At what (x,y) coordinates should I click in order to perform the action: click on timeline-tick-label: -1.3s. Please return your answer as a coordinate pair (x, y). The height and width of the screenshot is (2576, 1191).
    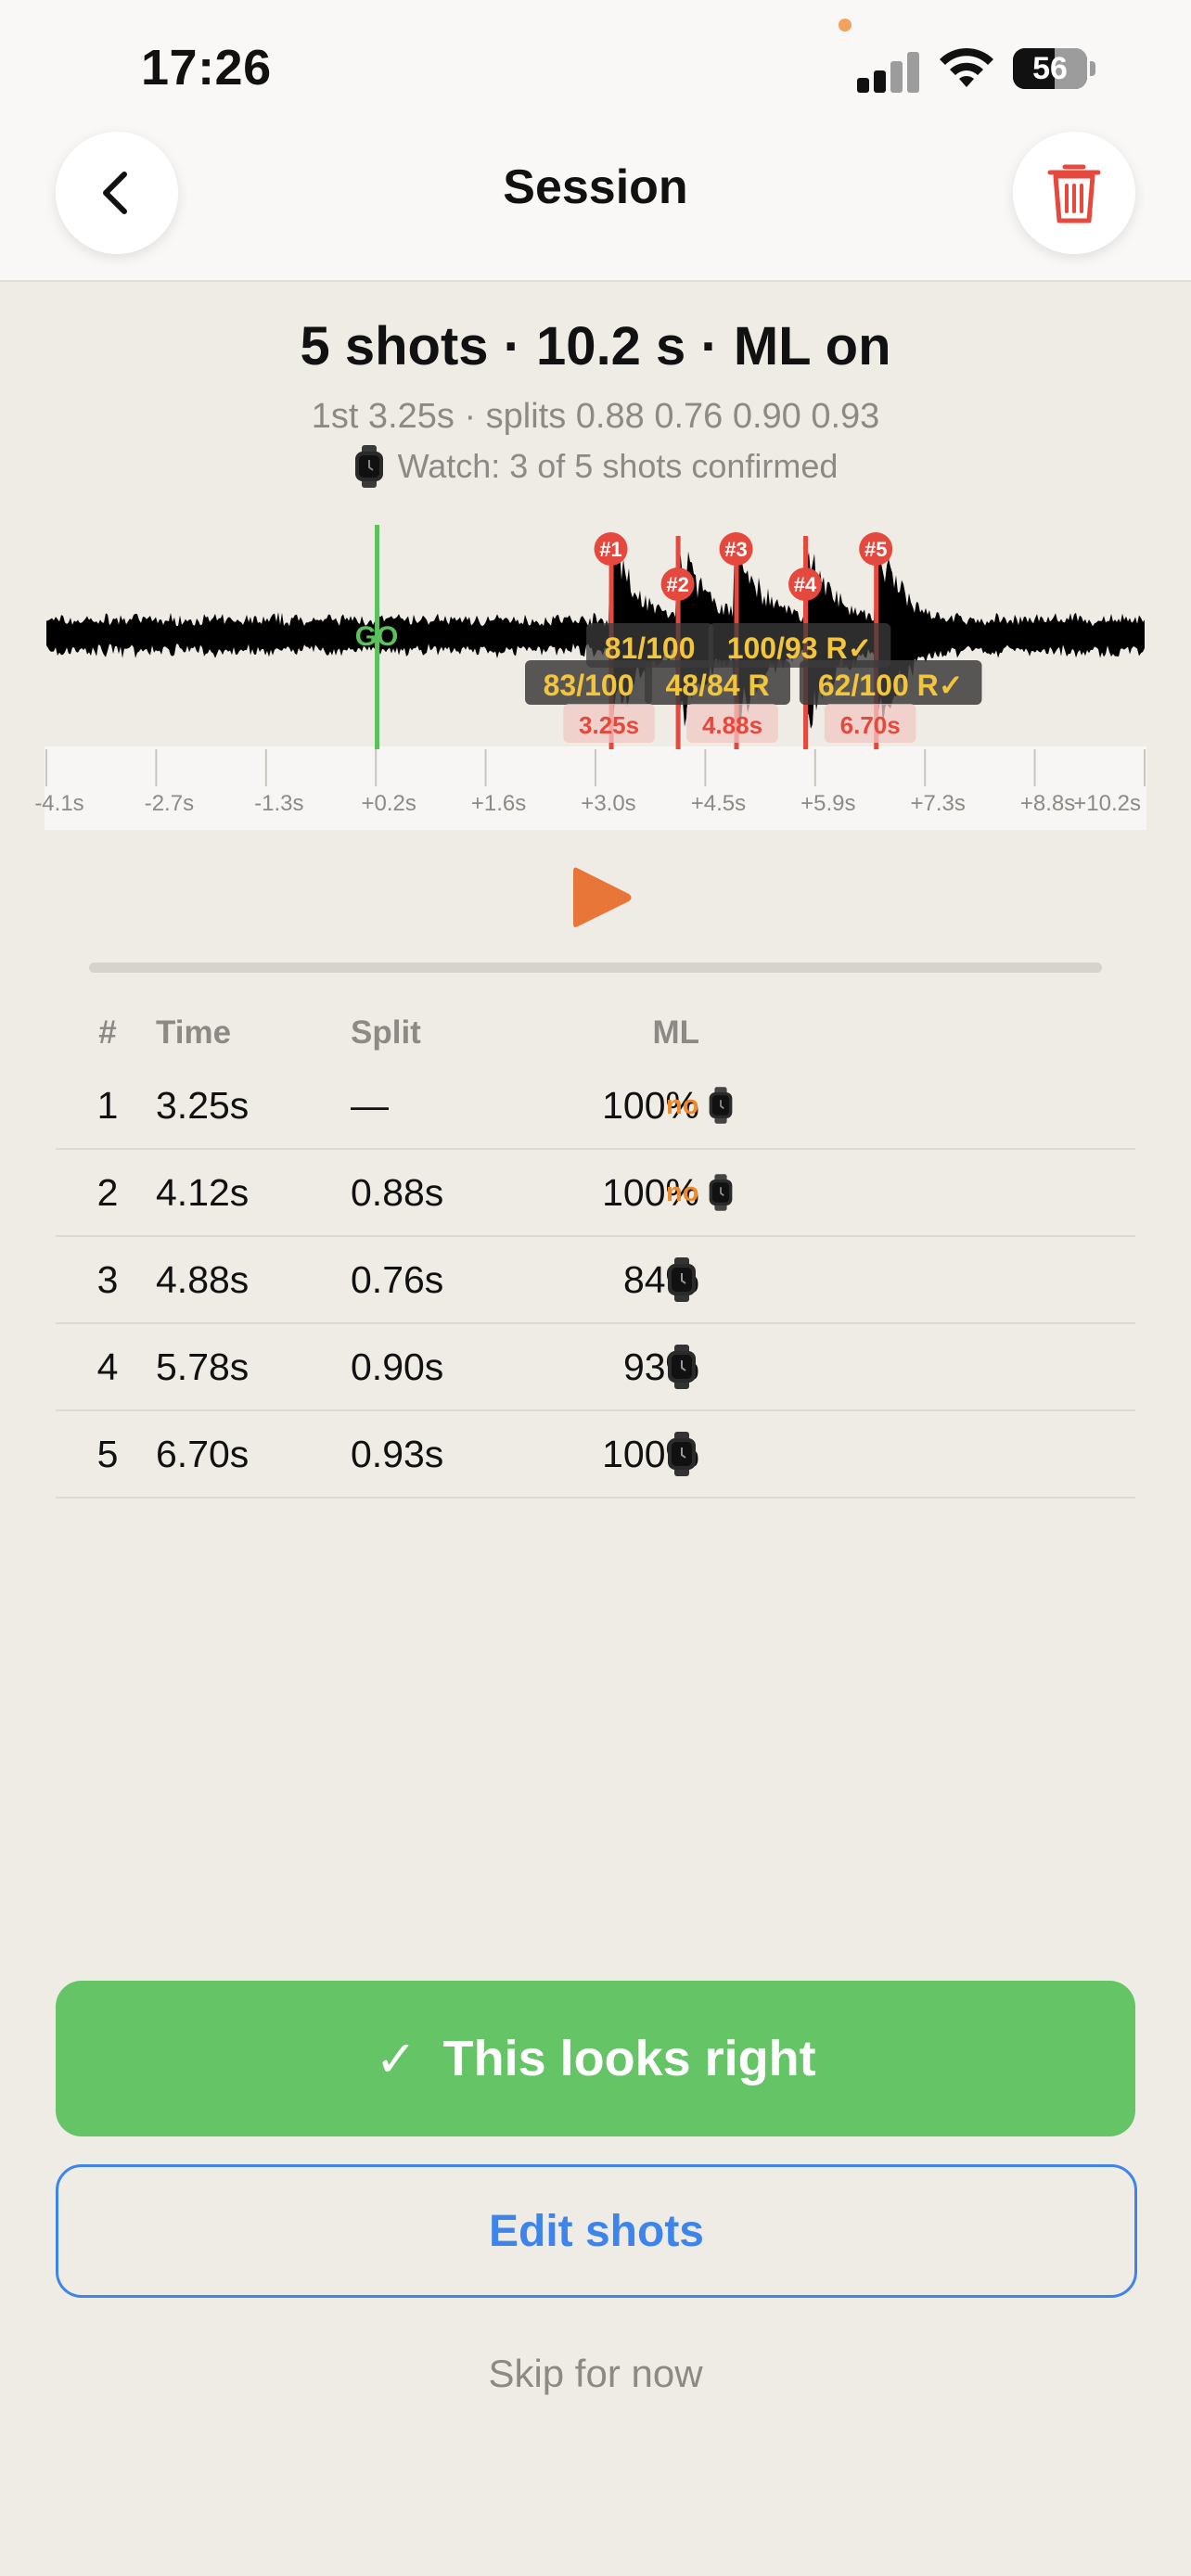
    Looking at the image, I should click on (278, 803).